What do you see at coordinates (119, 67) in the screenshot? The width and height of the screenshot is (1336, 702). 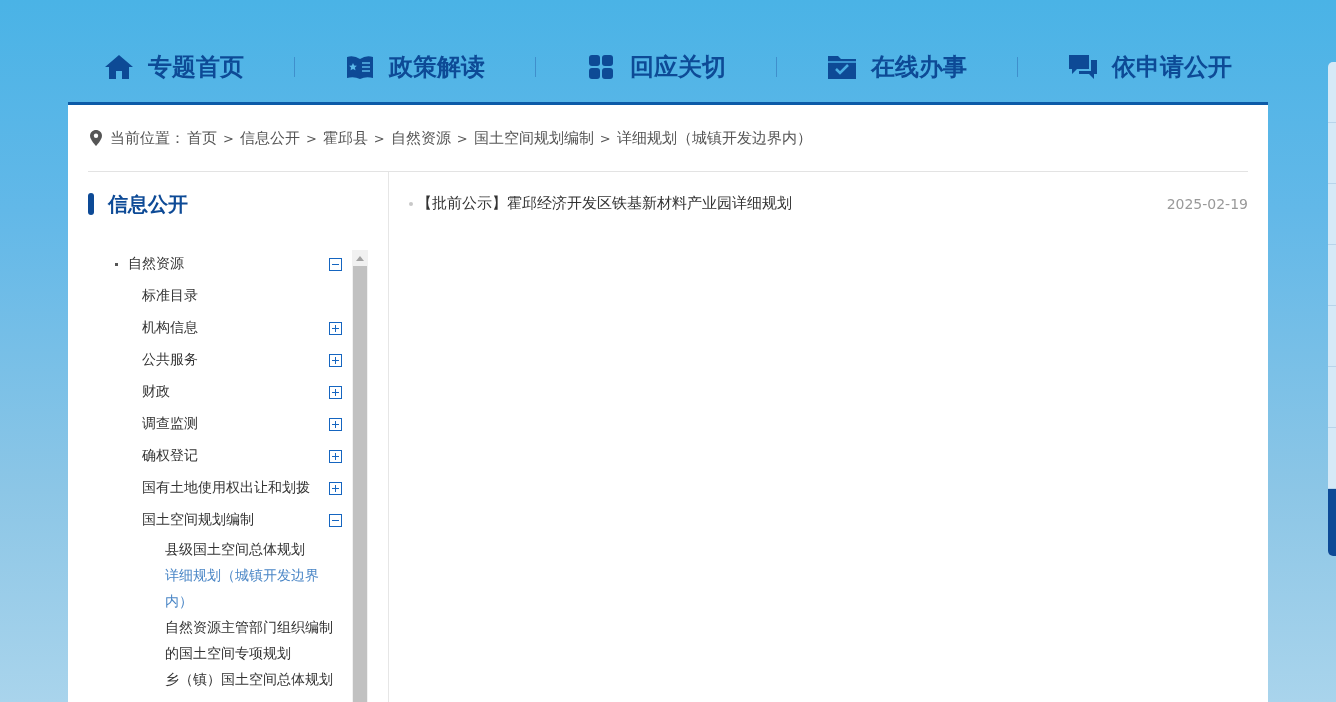 I see `home-icon` at bounding box center [119, 67].